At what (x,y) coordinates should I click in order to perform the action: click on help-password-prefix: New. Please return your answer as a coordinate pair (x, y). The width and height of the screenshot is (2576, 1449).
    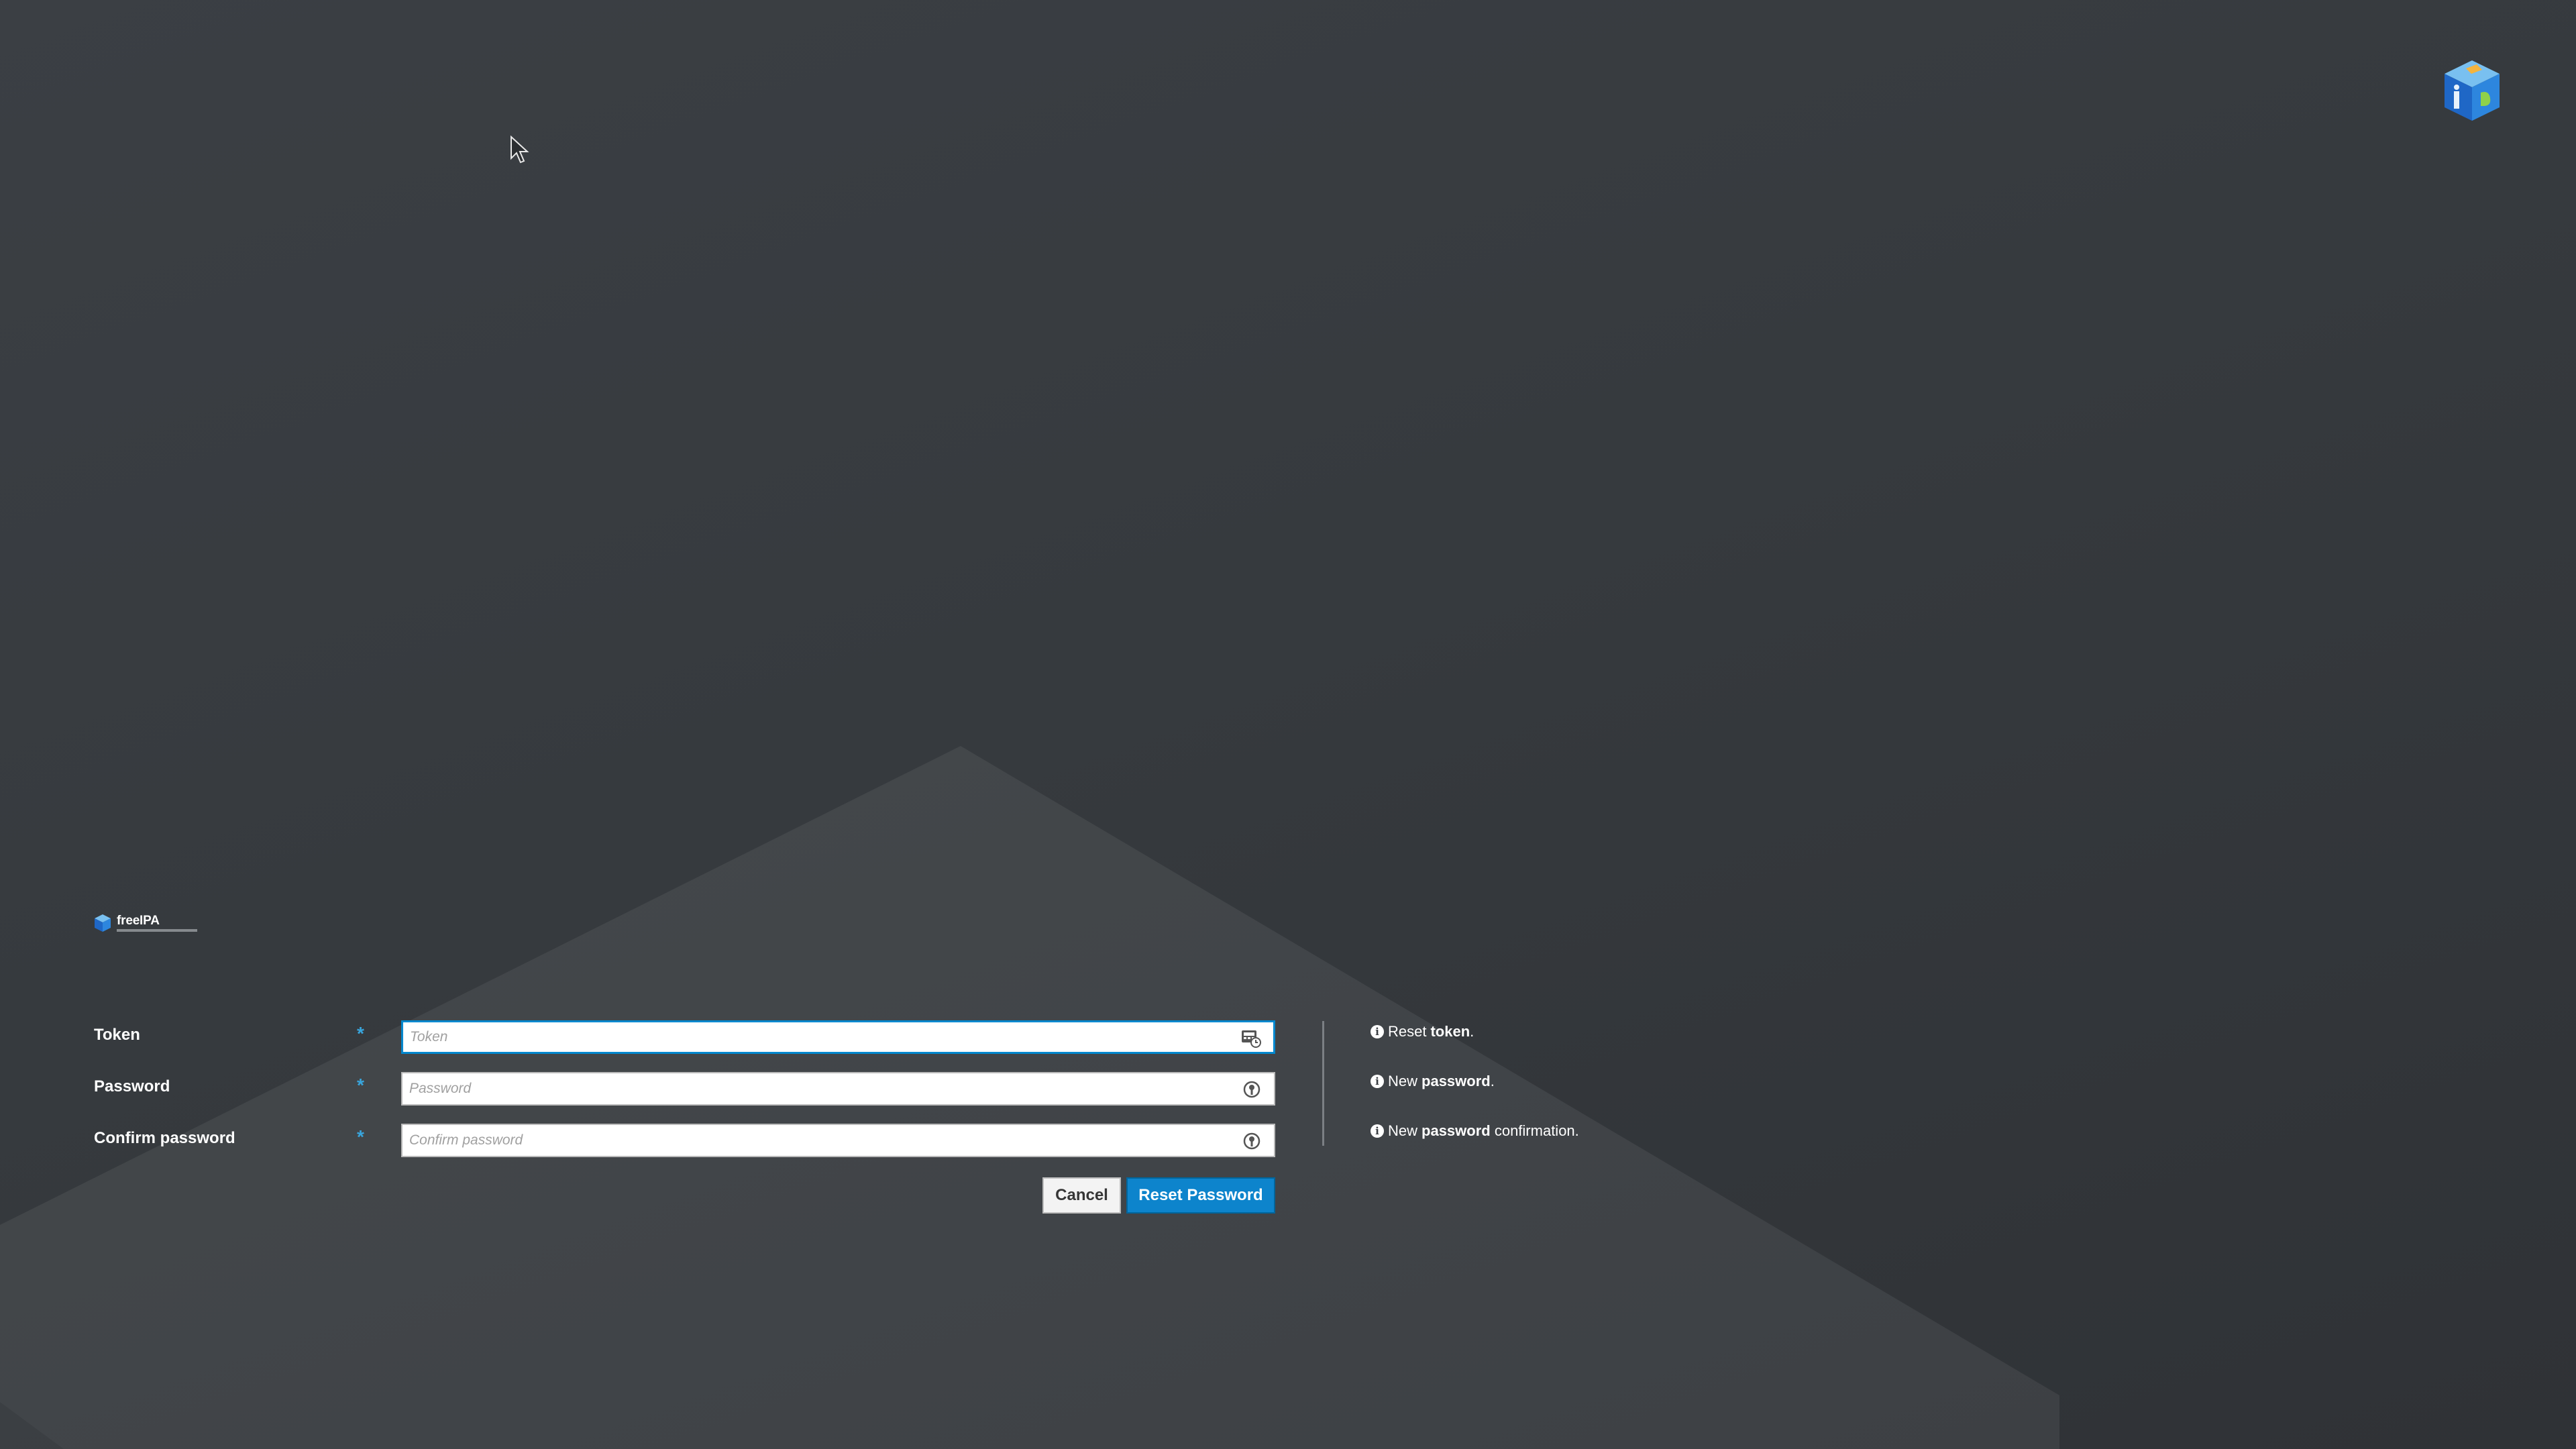
    Looking at the image, I should click on (1403, 1081).